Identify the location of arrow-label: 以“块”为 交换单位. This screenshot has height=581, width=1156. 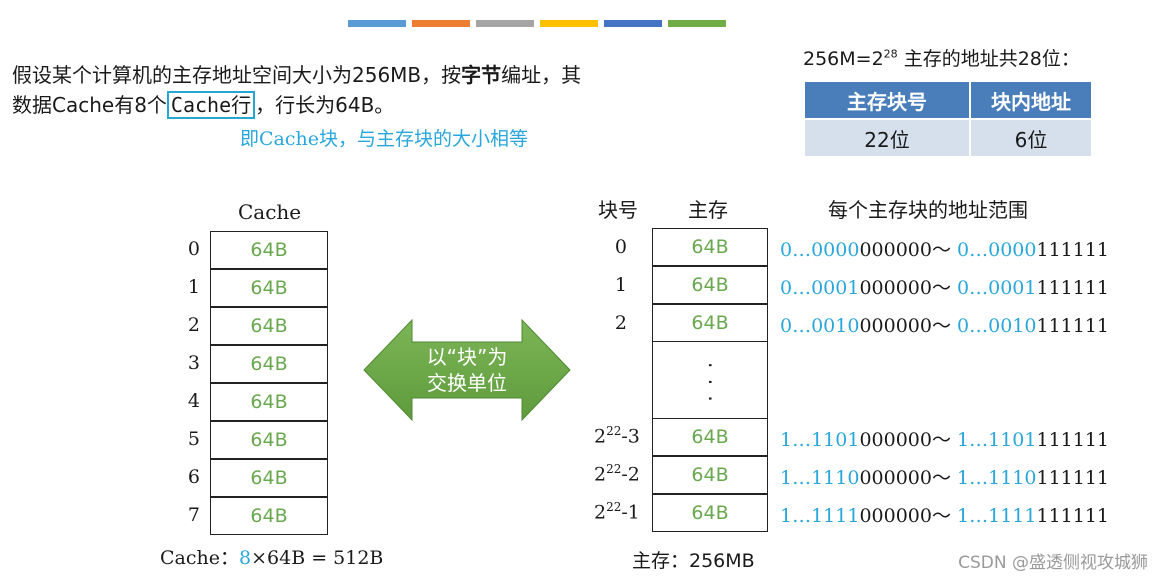
(467, 370).